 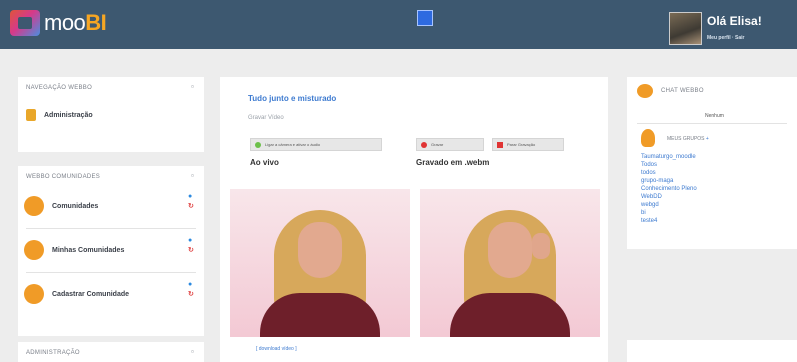 I want to click on group-item: teste4, so click(x=669, y=221).